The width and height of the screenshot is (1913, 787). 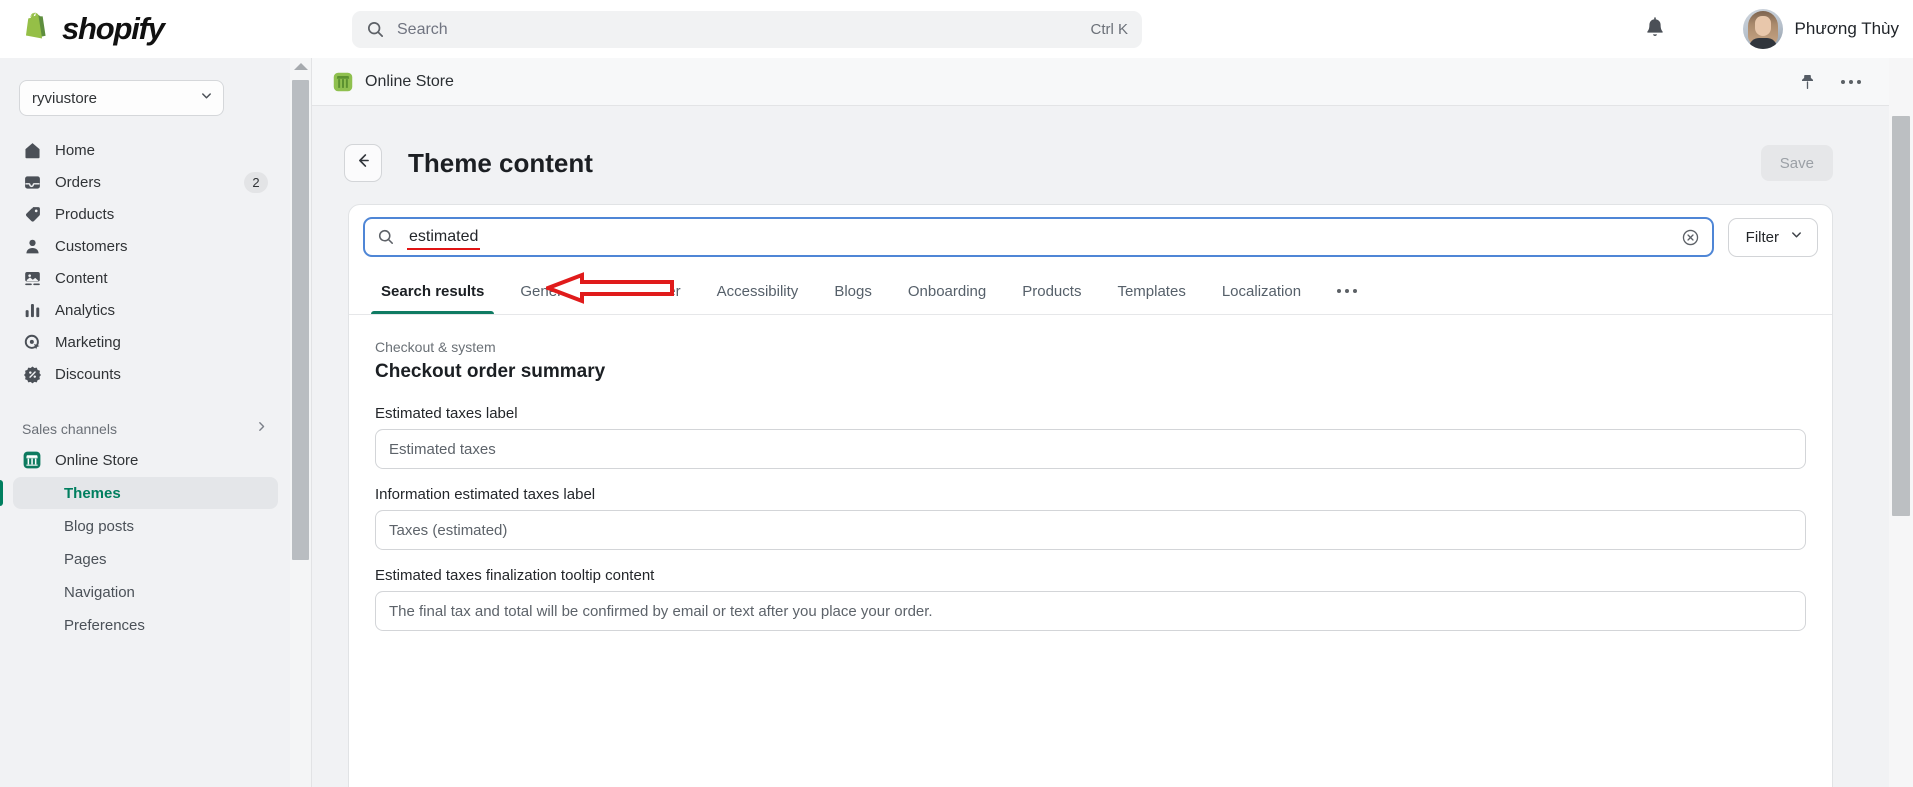 What do you see at coordinates (32, 342) in the screenshot?
I see `marketing-target-icon` at bounding box center [32, 342].